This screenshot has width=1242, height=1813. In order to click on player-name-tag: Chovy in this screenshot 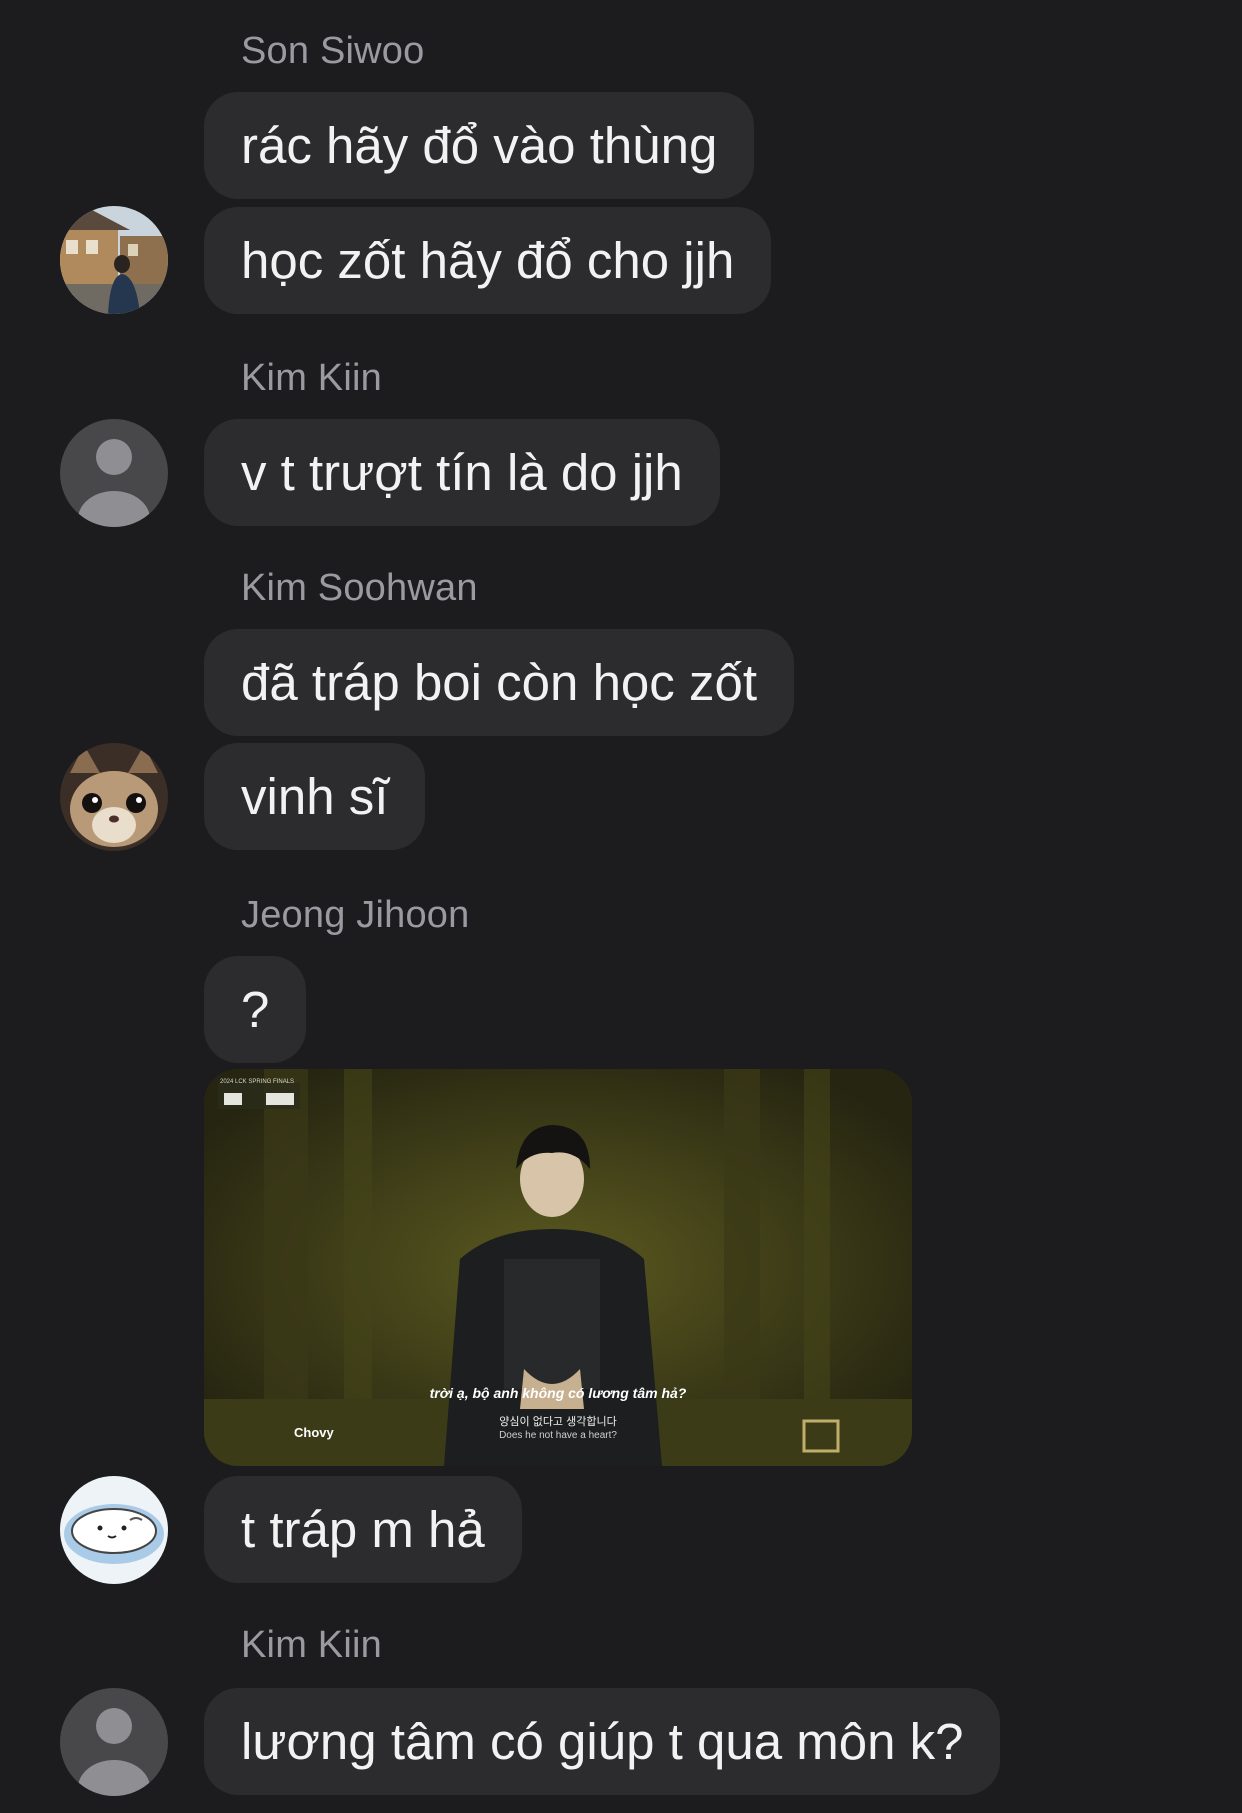, I will do `click(314, 1432)`.